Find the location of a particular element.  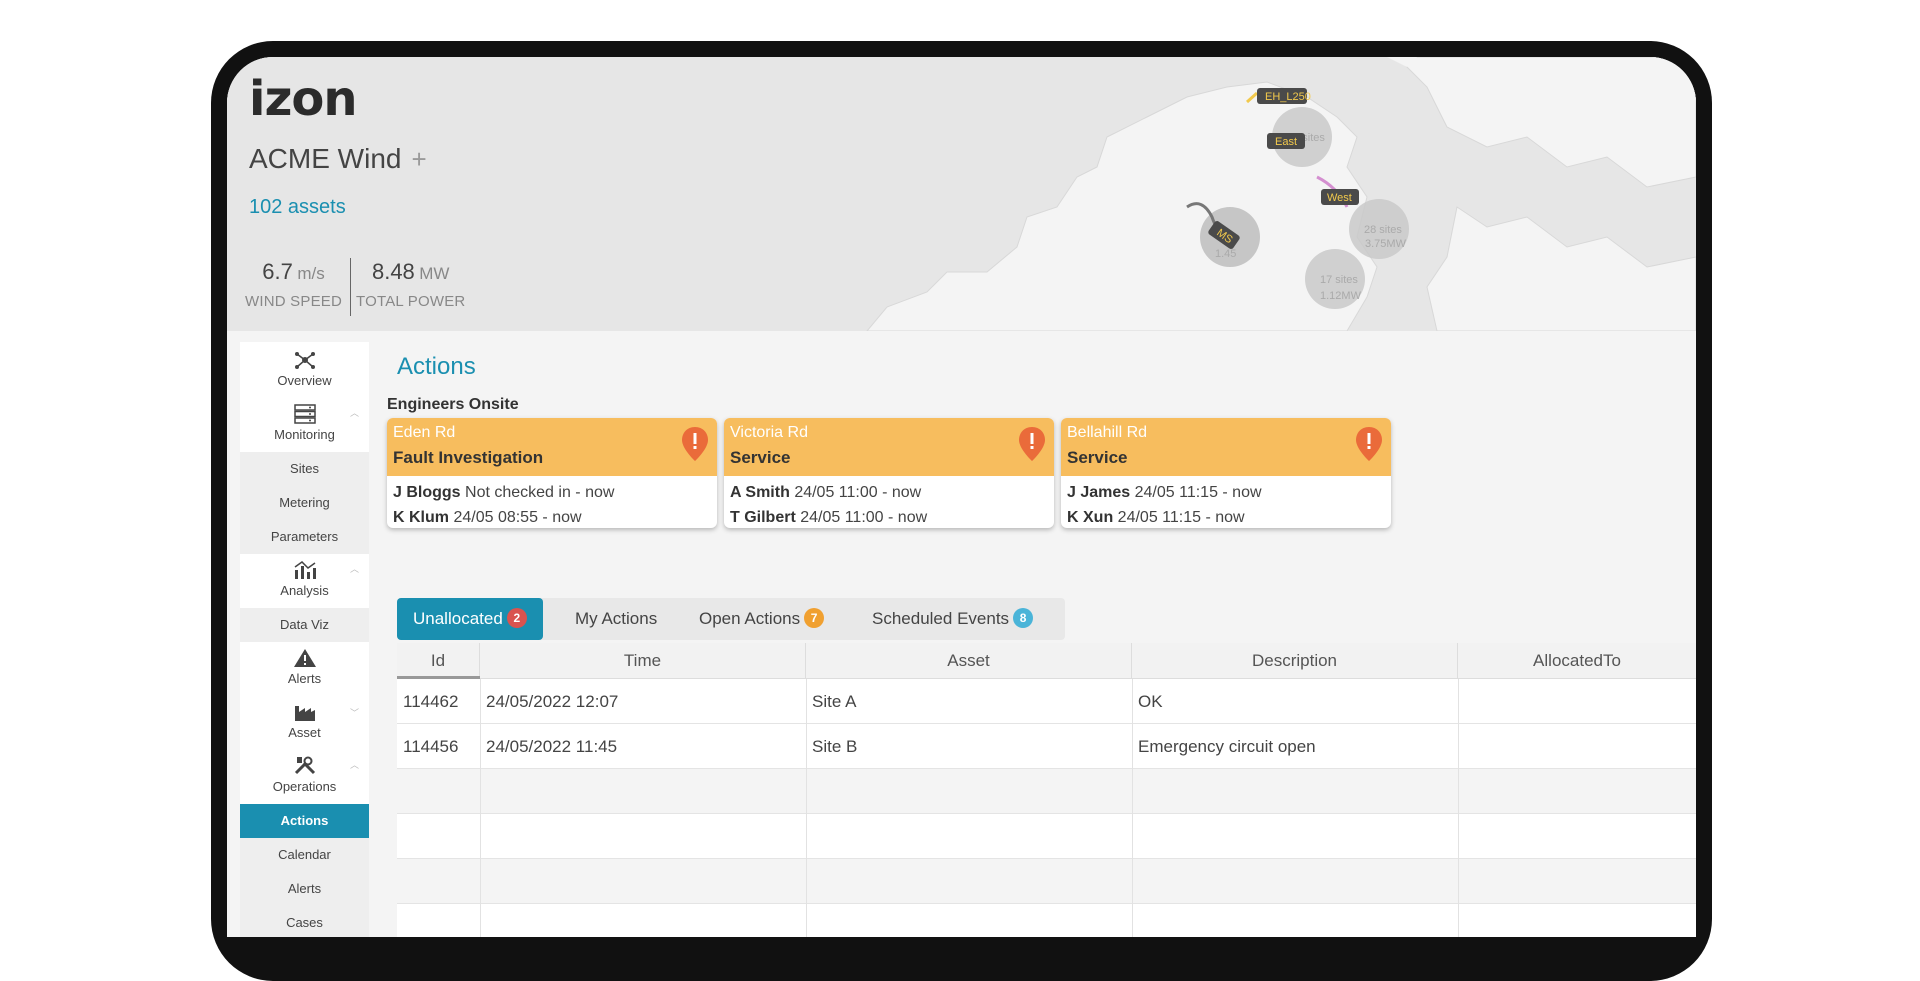

sidebar-item-actions: Actions is located at coordinates (304, 821).